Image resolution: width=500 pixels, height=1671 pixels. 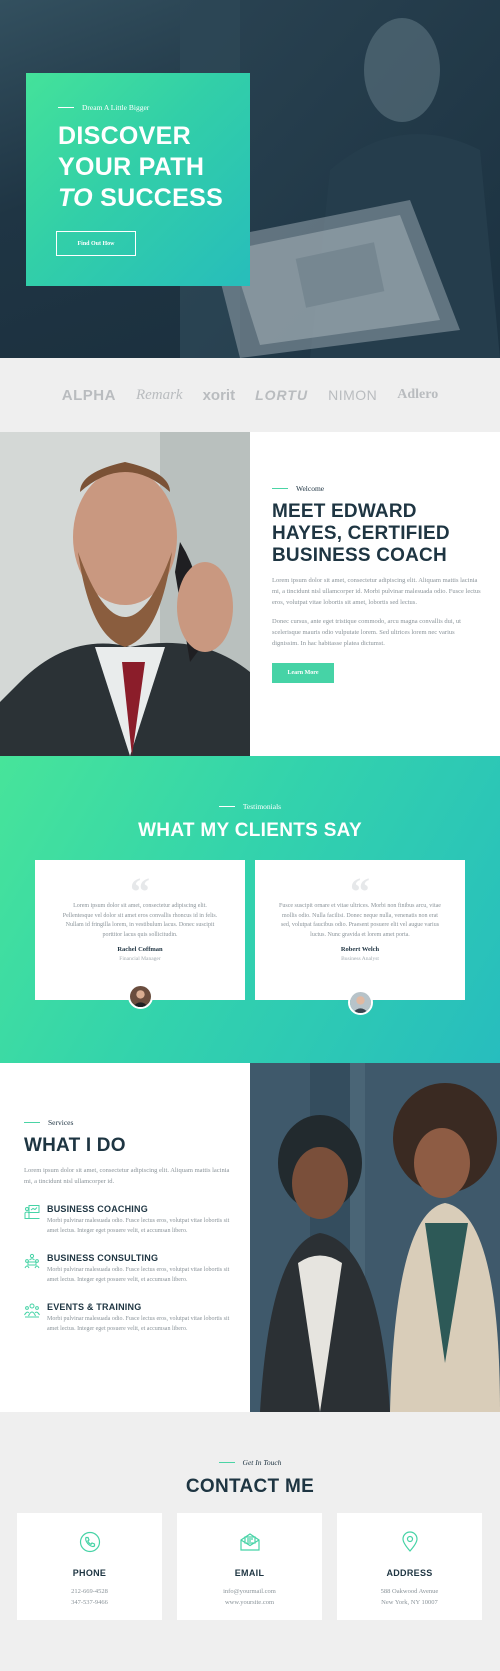 I want to click on website-link: www.yoursite.com, so click(x=249, y=1602).